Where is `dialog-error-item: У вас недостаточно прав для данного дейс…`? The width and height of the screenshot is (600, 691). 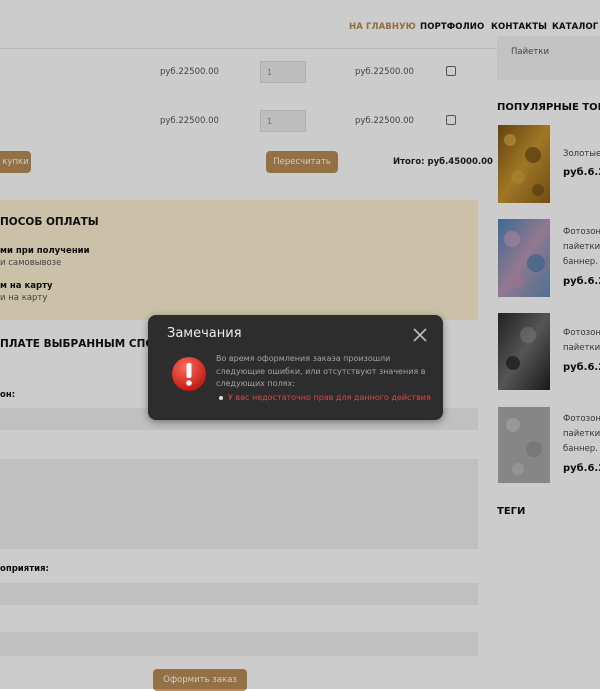 dialog-error-item: У вас недостаточно прав для данного дейс… is located at coordinates (329, 397).